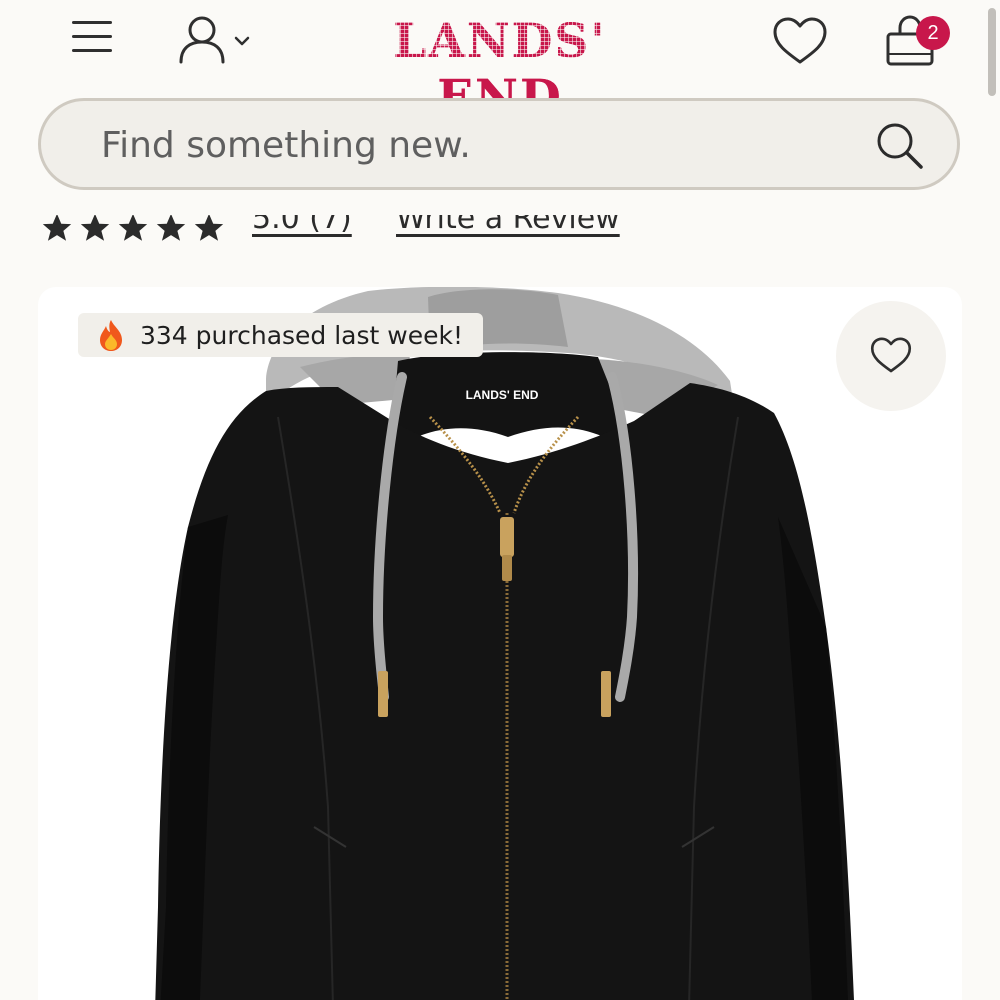  What do you see at coordinates (933, 33) in the screenshot?
I see `cart-count-badge: 2` at bounding box center [933, 33].